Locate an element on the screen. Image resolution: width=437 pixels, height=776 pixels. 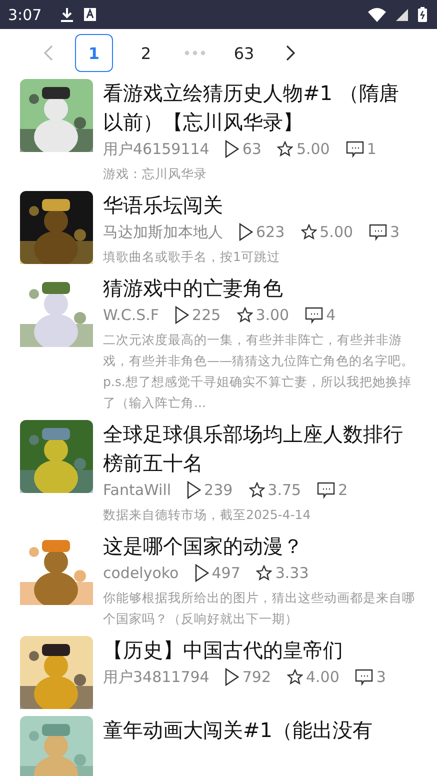
page-button: 1 is located at coordinates (94, 53).